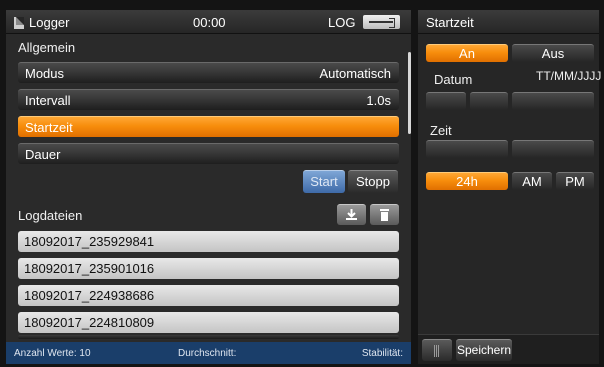 Image resolution: width=604 pixels, height=367 pixels. What do you see at coordinates (553, 53) in the screenshot?
I see `off-toggle: Aus` at bounding box center [553, 53].